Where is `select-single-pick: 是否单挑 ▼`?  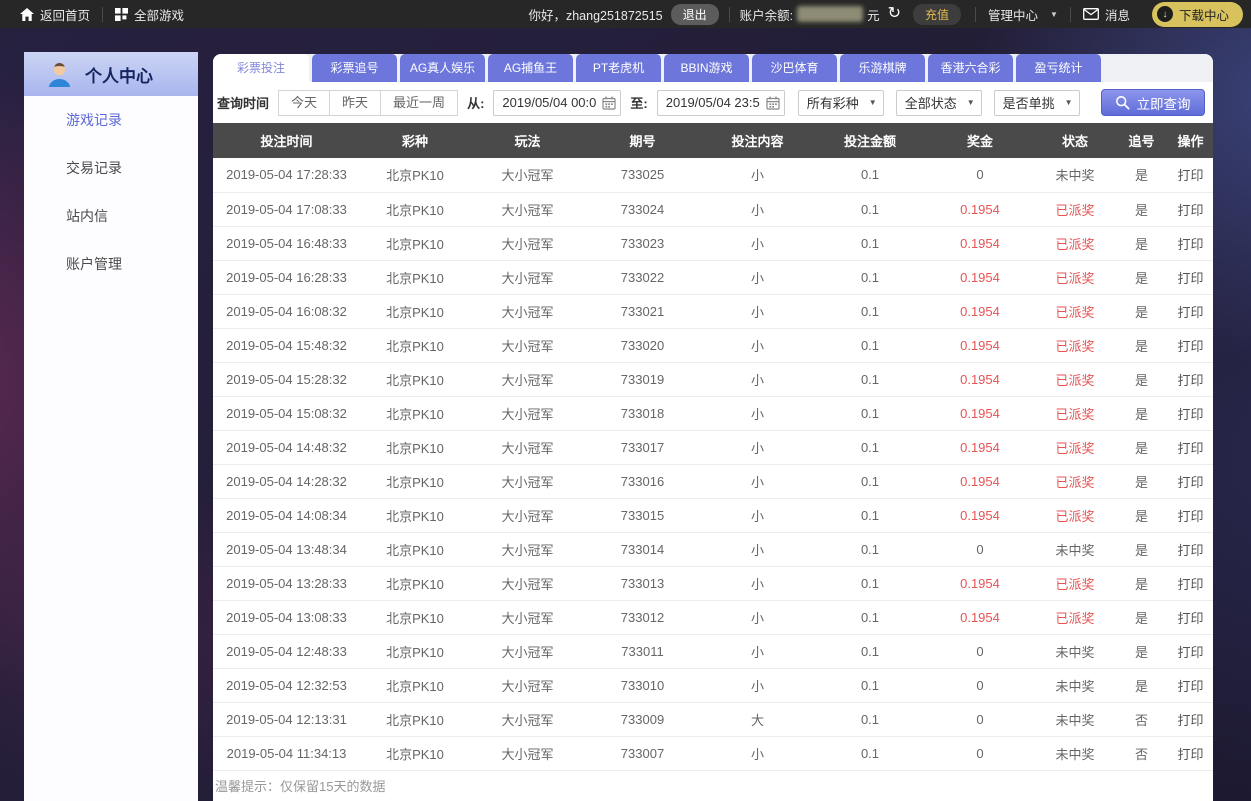 select-single-pick: 是否单挑 ▼ is located at coordinates (1036, 102).